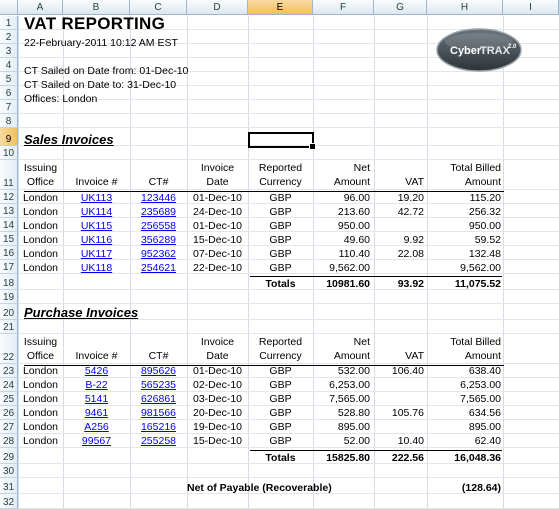 Image resolution: width=559 pixels, height=509 pixels. I want to click on ct-cell: 626861, so click(158, 399).